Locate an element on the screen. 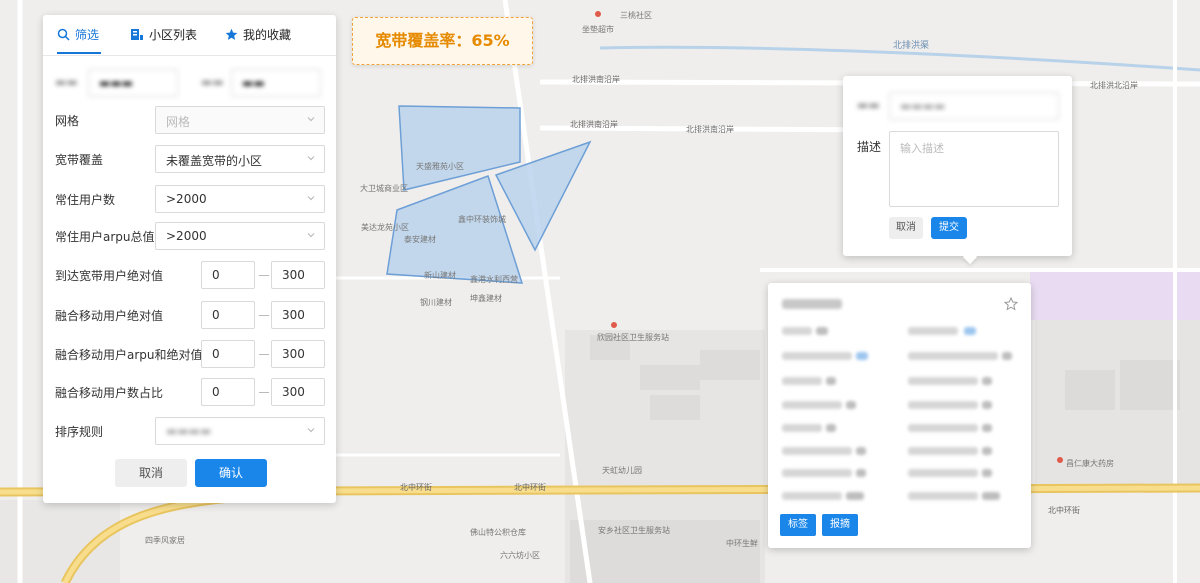 This screenshot has height=583, width=1200. popup-cancel-button: 取消 is located at coordinates (906, 228).